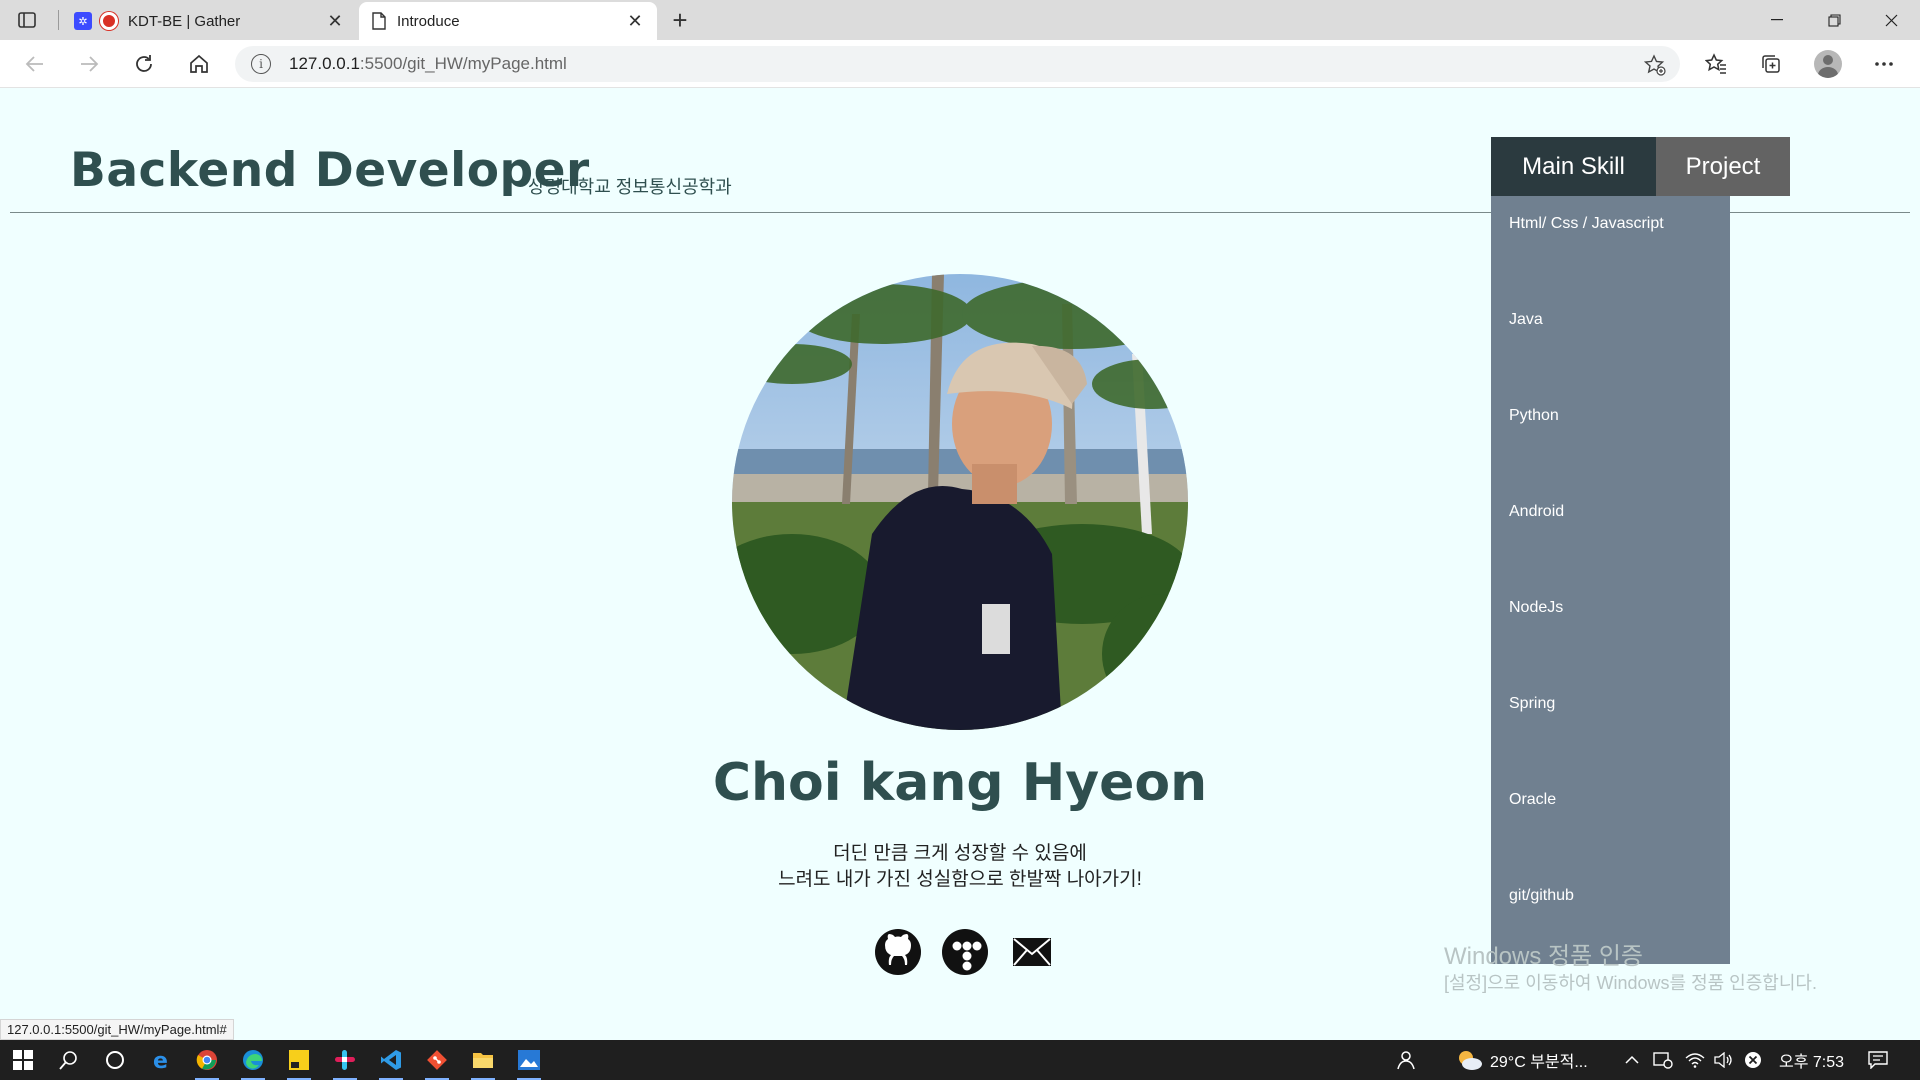 This screenshot has height=1080, width=1920. Describe the element at coordinates (115, 1060) in the screenshot. I see `cortana-icon` at that location.